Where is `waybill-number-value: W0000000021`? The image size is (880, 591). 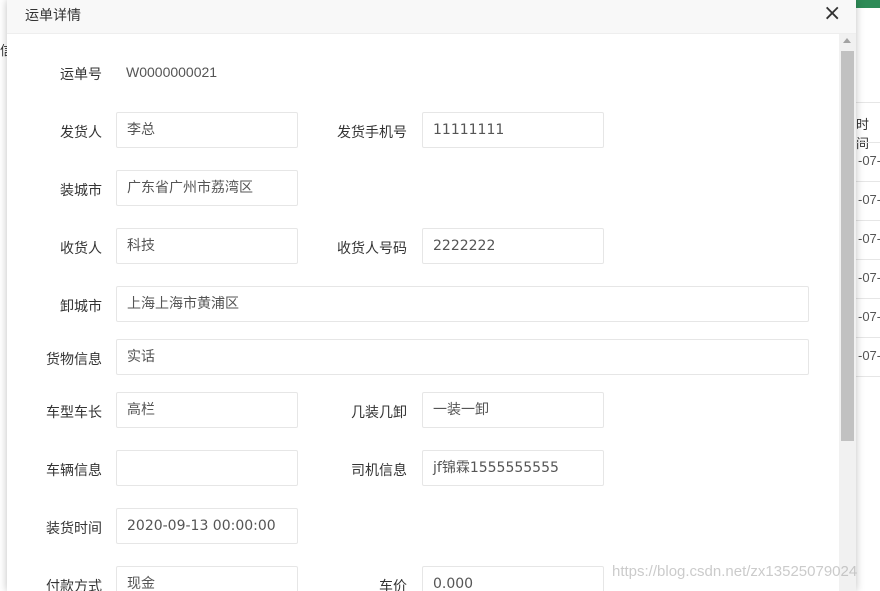 waybill-number-value: W0000000021 is located at coordinates (172, 72).